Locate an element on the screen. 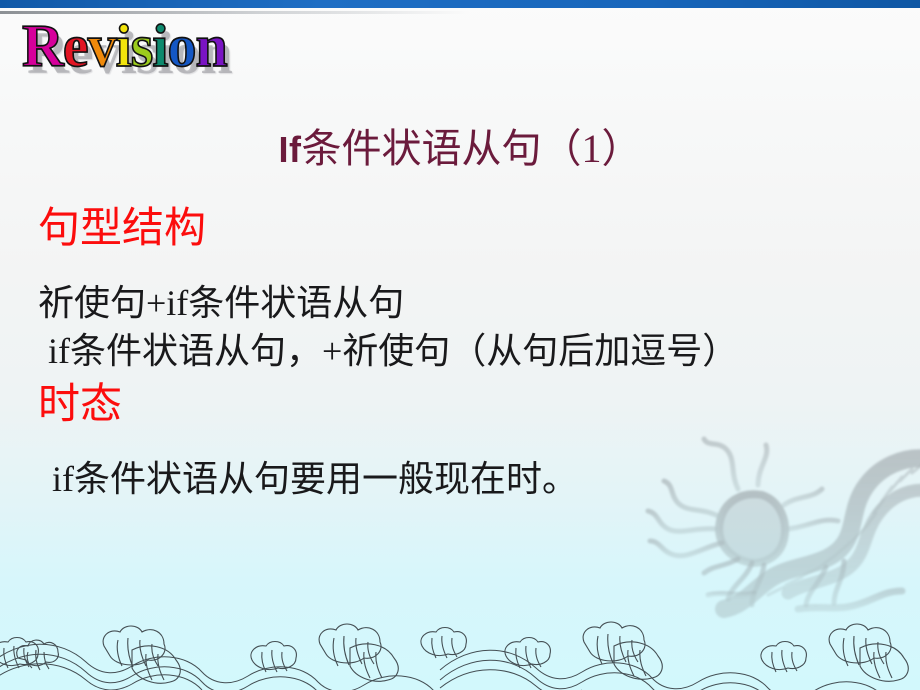 The width and height of the screenshot is (920, 690). structure-line-2: if条件状语从句，+祈使句（从句后加逗号） is located at coordinates (393, 351).